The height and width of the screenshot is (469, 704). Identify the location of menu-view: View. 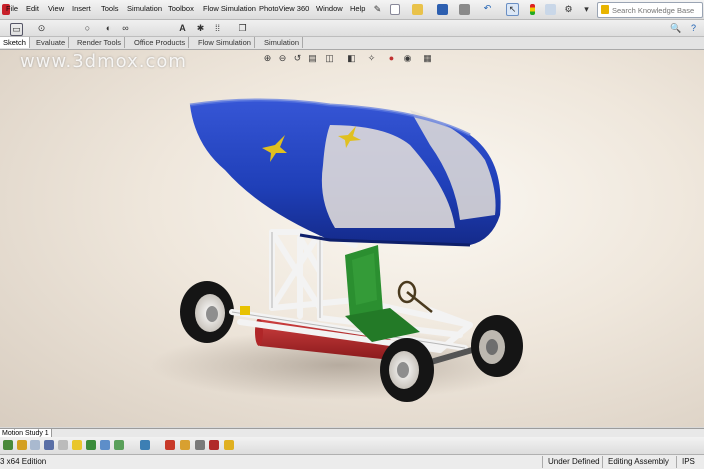
(56, 8).